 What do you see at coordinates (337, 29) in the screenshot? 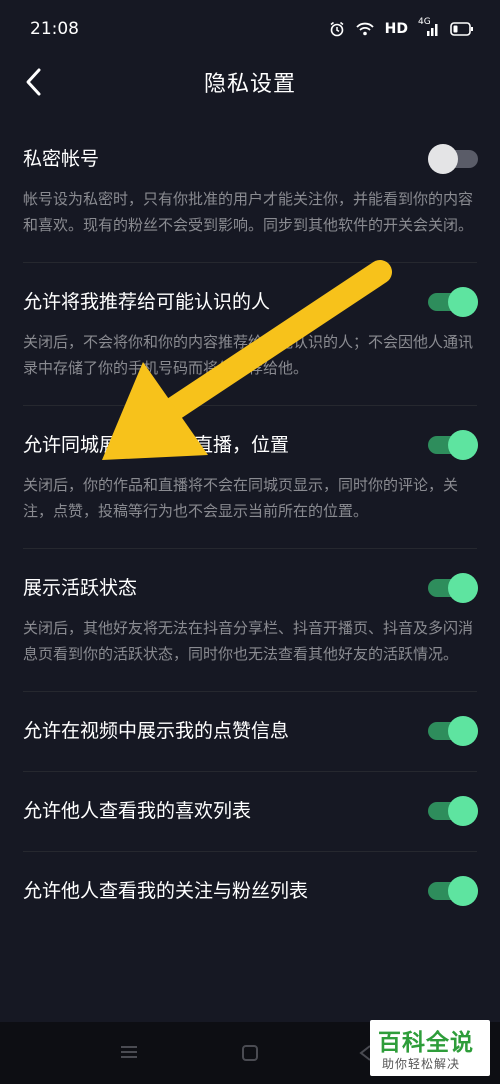
I see `alarm-icon` at bounding box center [337, 29].